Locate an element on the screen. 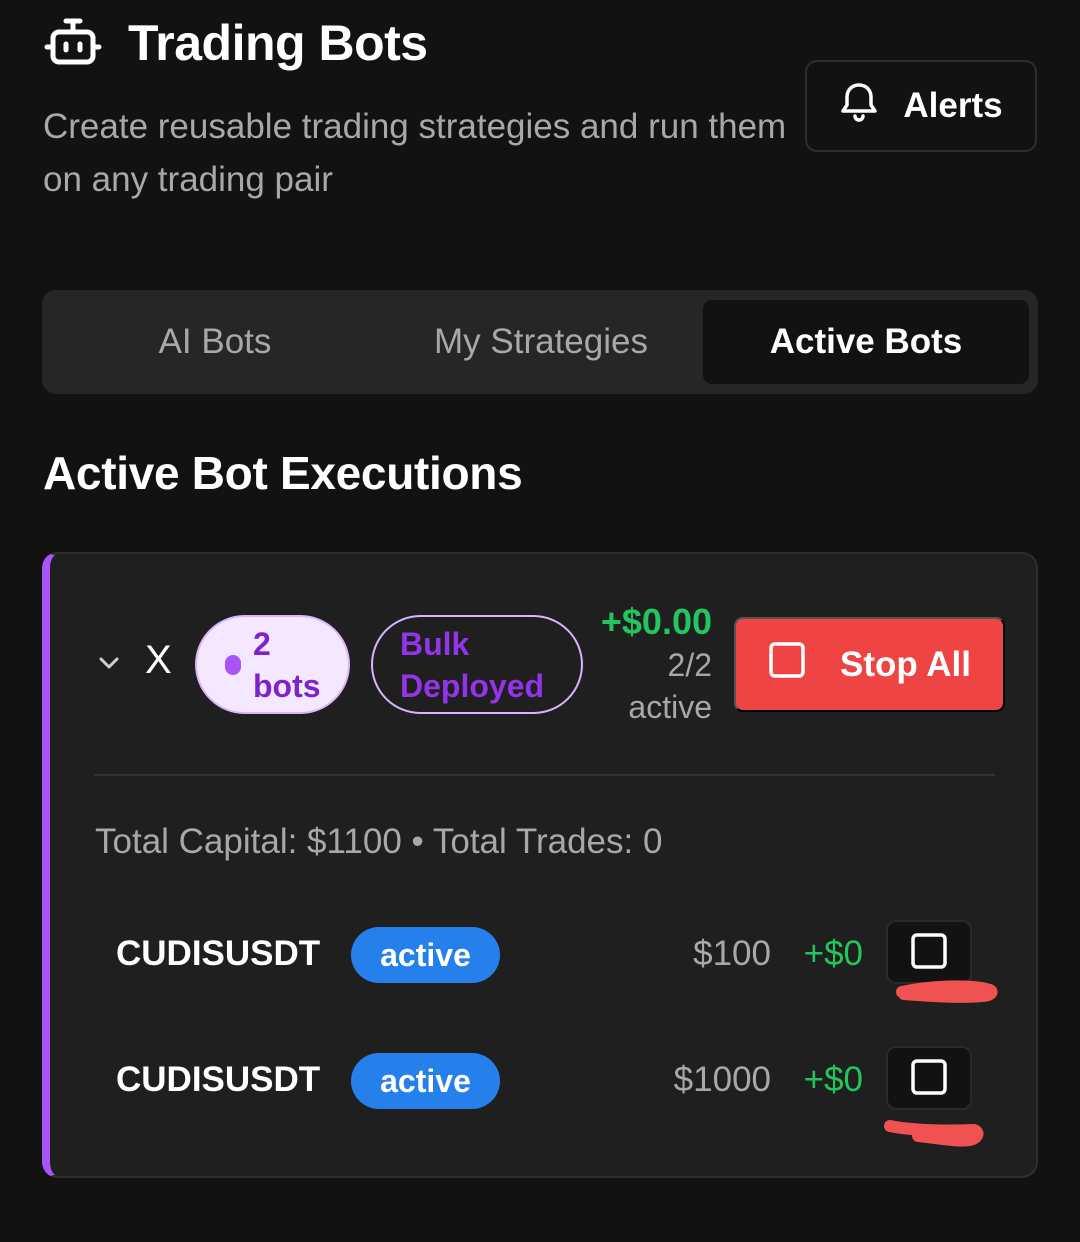 The height and width of the screenshot is (1242, 1080). section-title: Active Bot Executions is located at coordinates (283, 473).